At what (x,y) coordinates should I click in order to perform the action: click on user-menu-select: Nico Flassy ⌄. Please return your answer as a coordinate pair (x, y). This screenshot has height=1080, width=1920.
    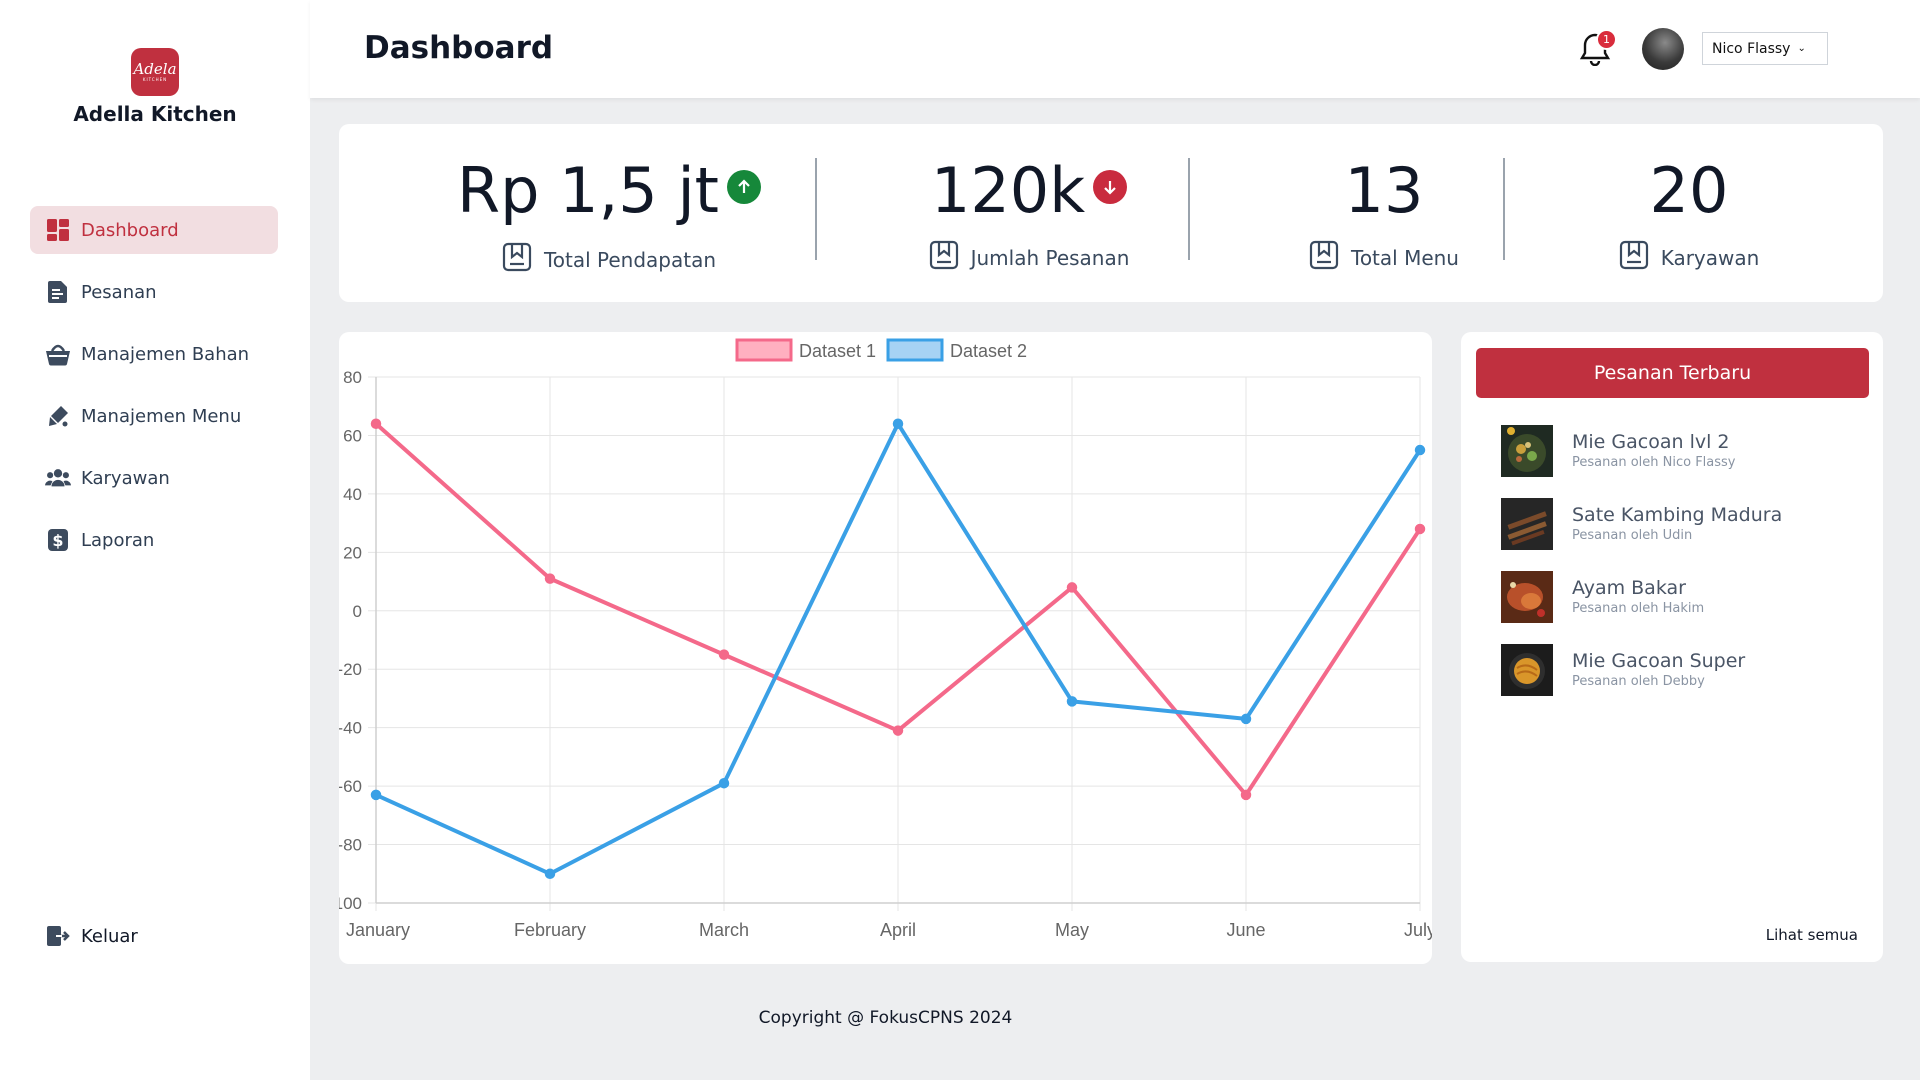
    Looking at the image, I should click on (1765, 48).